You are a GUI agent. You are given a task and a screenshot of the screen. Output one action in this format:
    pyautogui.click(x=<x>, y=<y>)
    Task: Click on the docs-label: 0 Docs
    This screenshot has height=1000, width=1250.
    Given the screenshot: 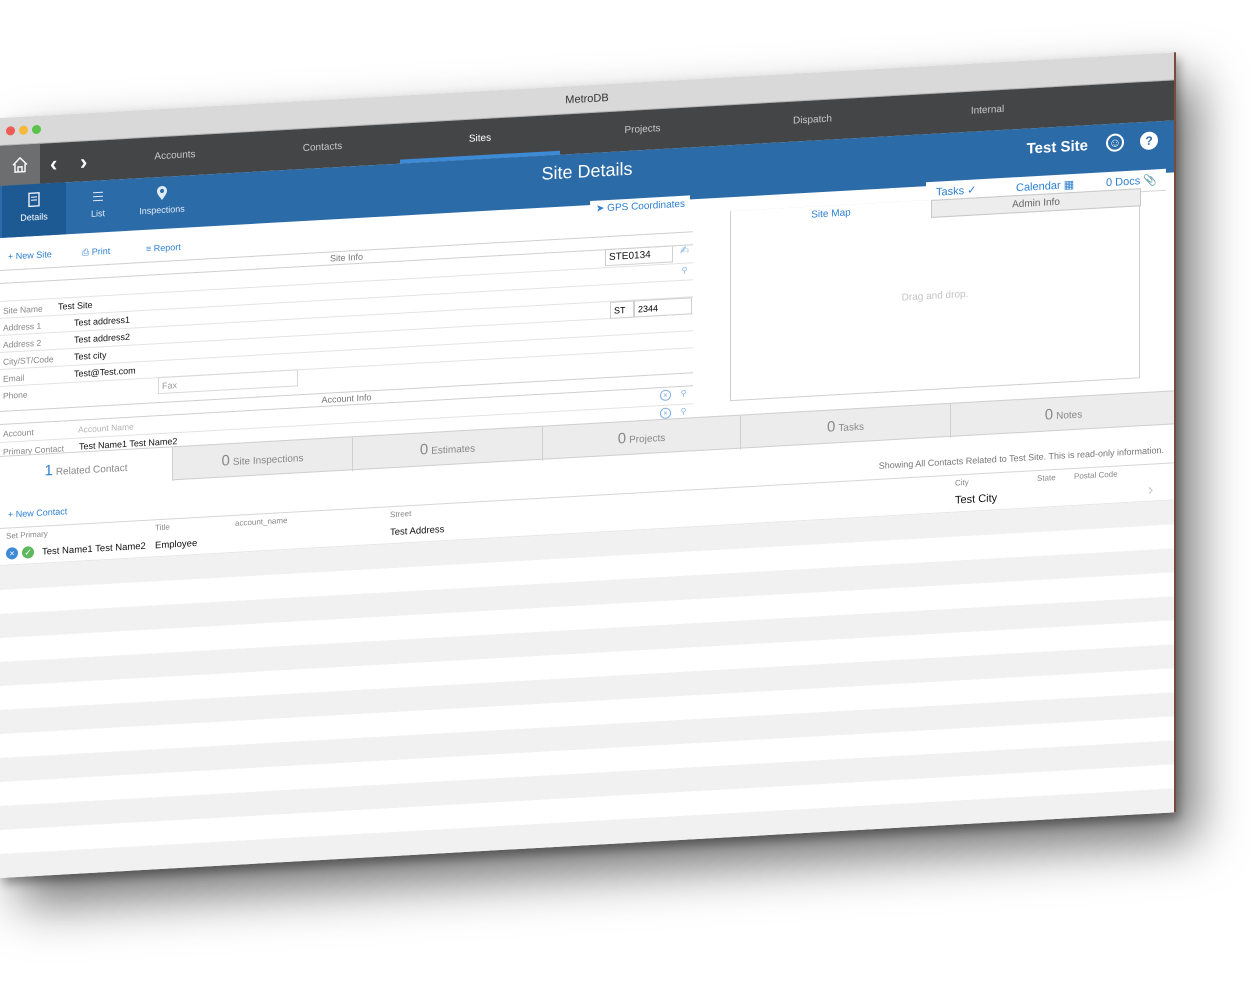 What is the action you would take?
    pyautogui.click(x=1123, y=182)
    